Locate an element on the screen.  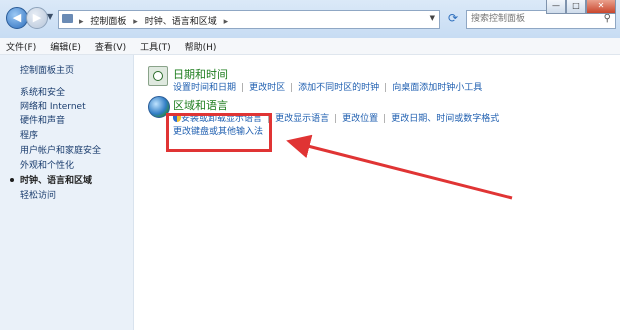
sidebar-item-appearance: 外观和个性化 is located at coordinates (47, 164).